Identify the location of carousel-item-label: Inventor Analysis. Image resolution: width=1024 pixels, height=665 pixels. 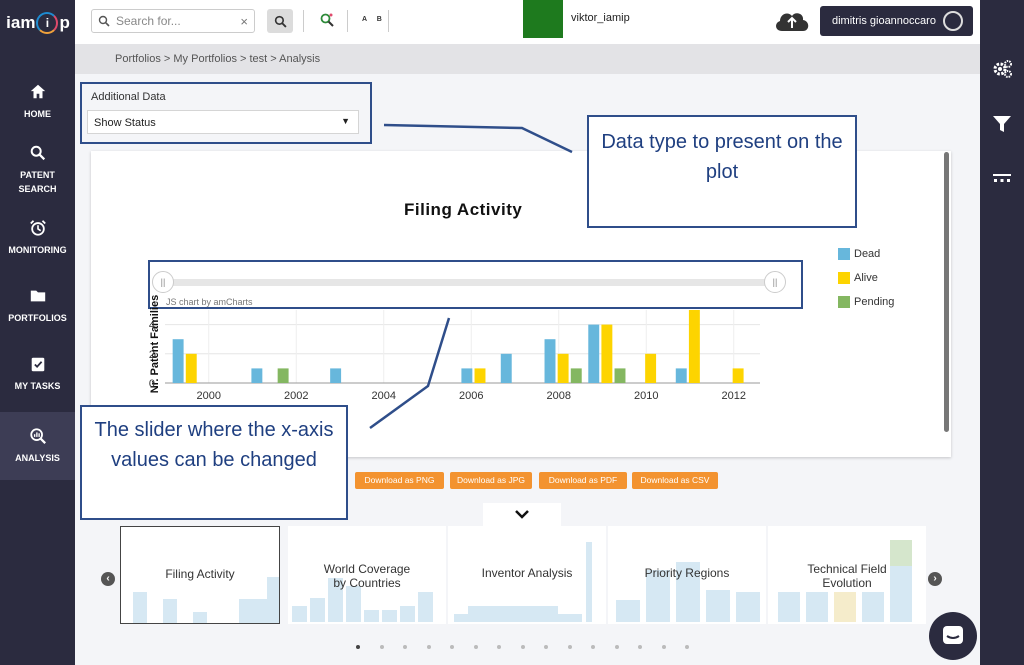
(527, 573).